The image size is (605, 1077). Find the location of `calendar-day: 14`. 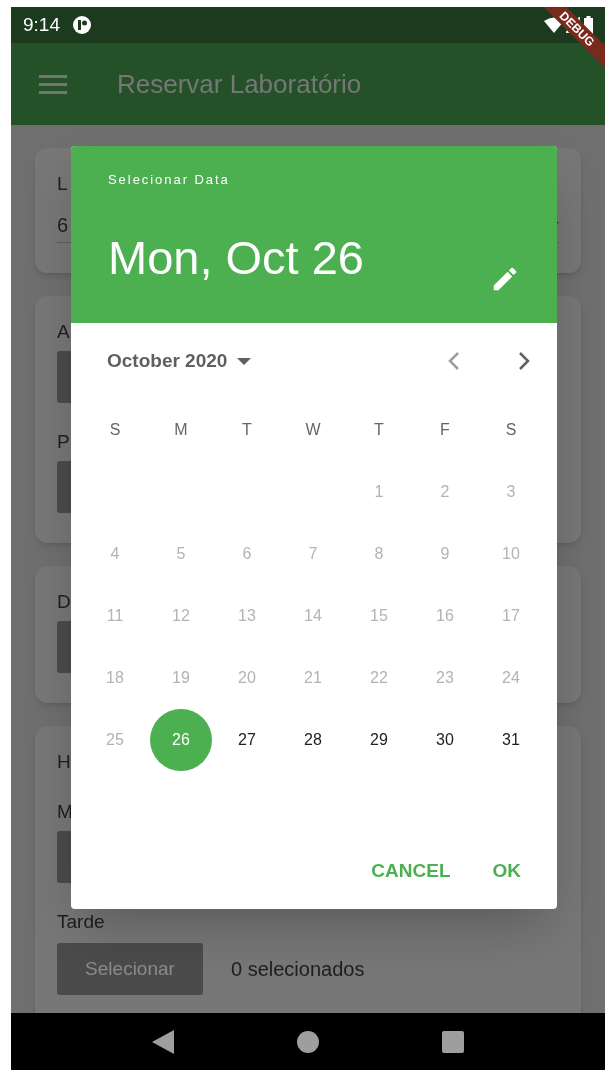

calendar-day: 14 is located at coordinates (313, 616).